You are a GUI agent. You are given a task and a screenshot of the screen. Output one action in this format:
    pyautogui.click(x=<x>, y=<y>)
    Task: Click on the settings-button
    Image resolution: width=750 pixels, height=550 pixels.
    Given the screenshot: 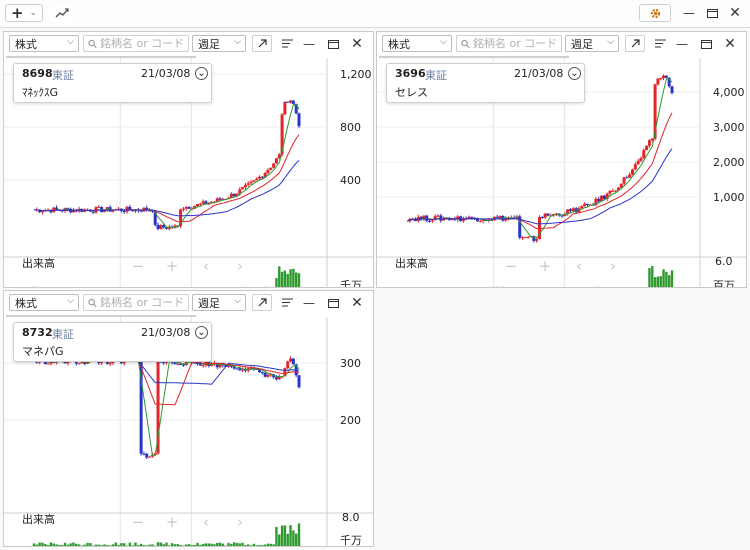 What is the action you would take?
    pyautogui.click(x=655, y=13)
    